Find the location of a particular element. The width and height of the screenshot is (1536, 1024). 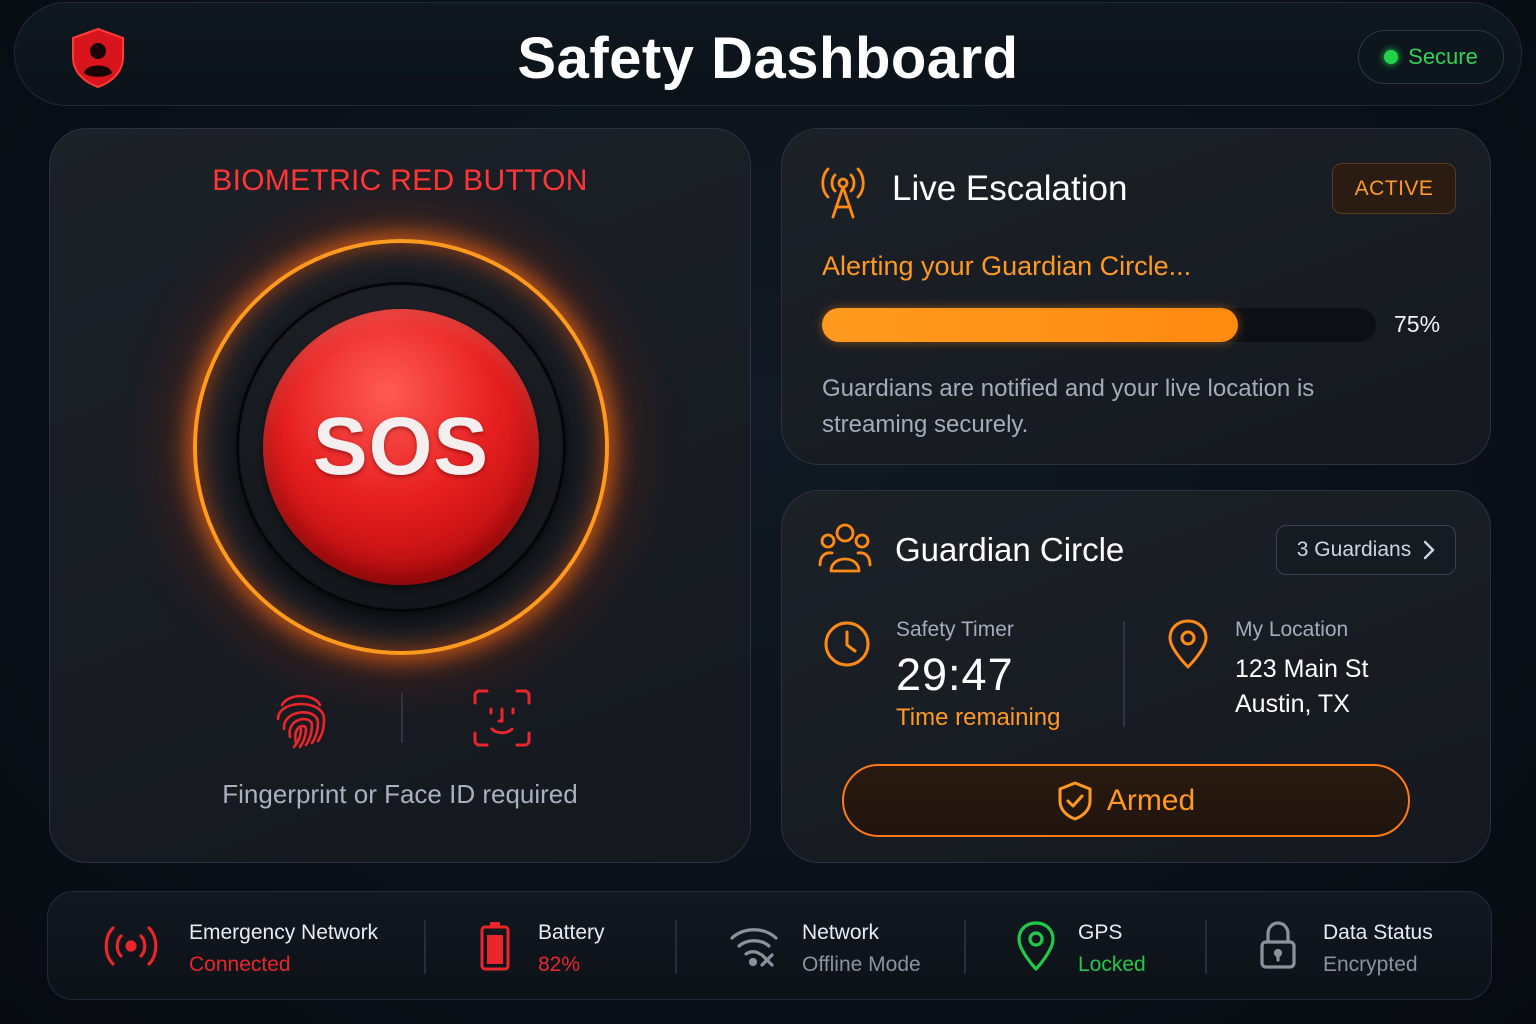

biometric-options is located at coordinates (400, 717).